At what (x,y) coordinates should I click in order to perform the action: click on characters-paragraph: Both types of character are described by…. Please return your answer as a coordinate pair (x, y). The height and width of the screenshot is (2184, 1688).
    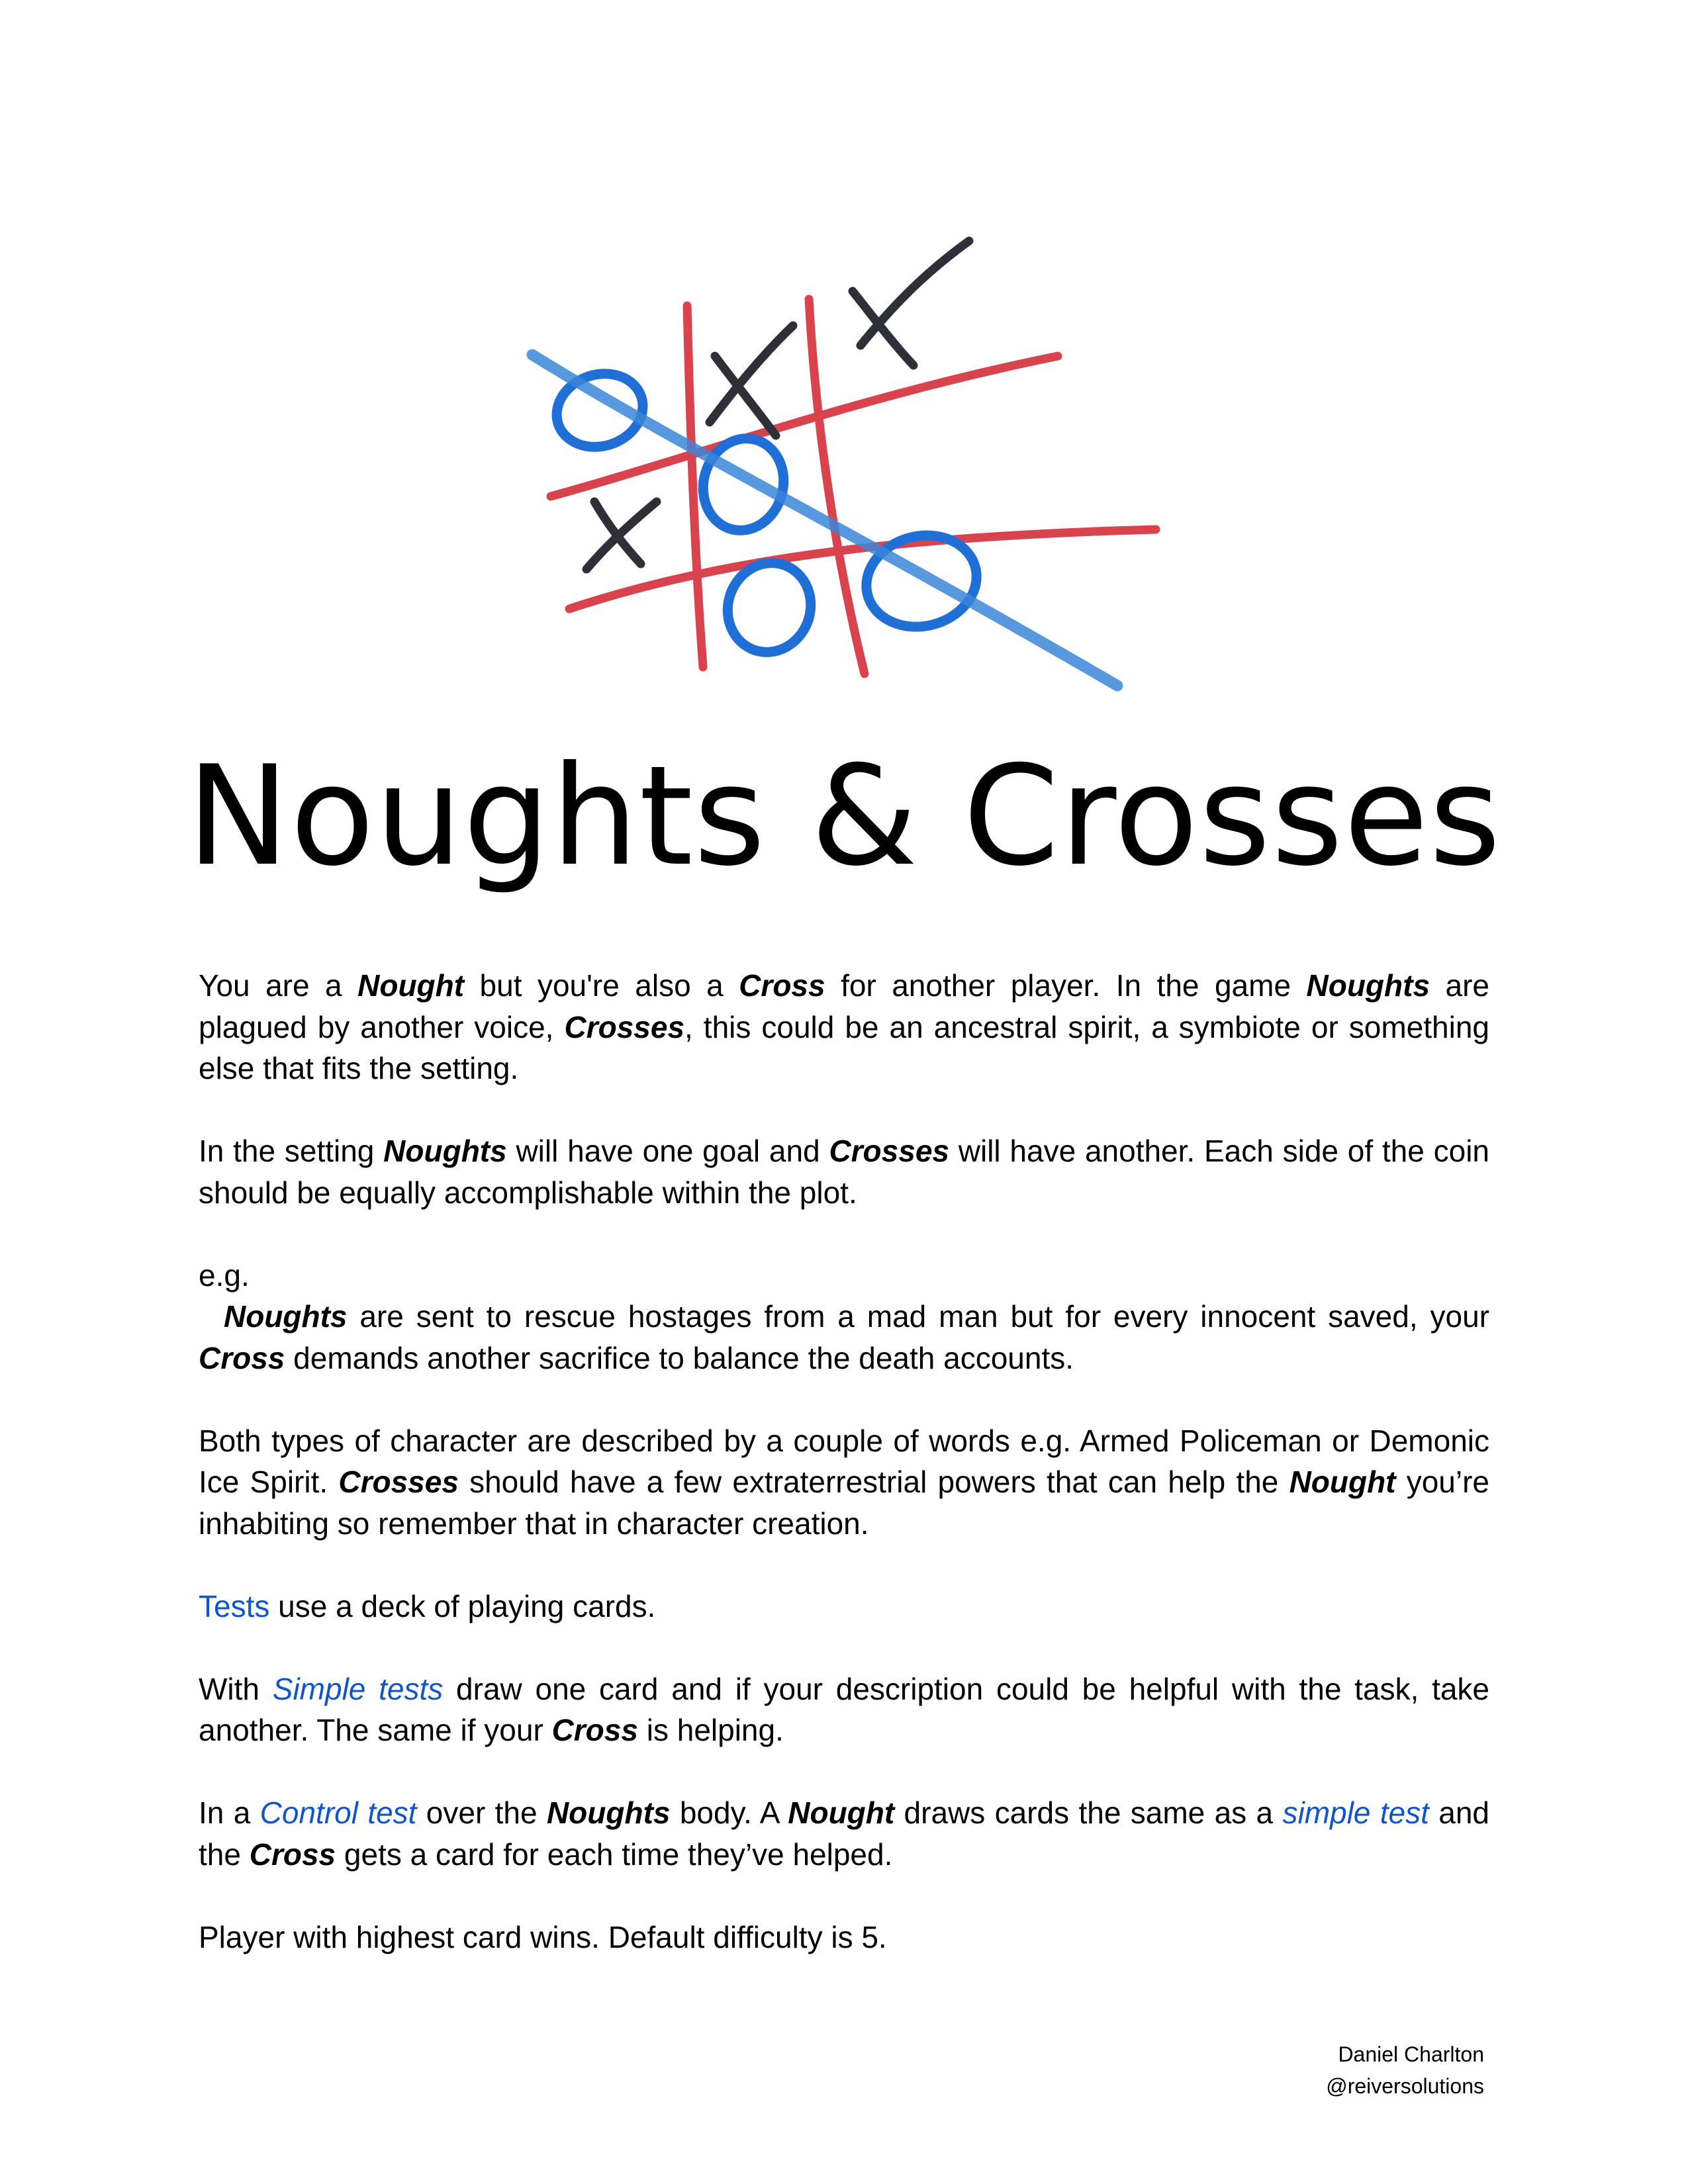
    Looking at the image, I should click on (844, 1482).